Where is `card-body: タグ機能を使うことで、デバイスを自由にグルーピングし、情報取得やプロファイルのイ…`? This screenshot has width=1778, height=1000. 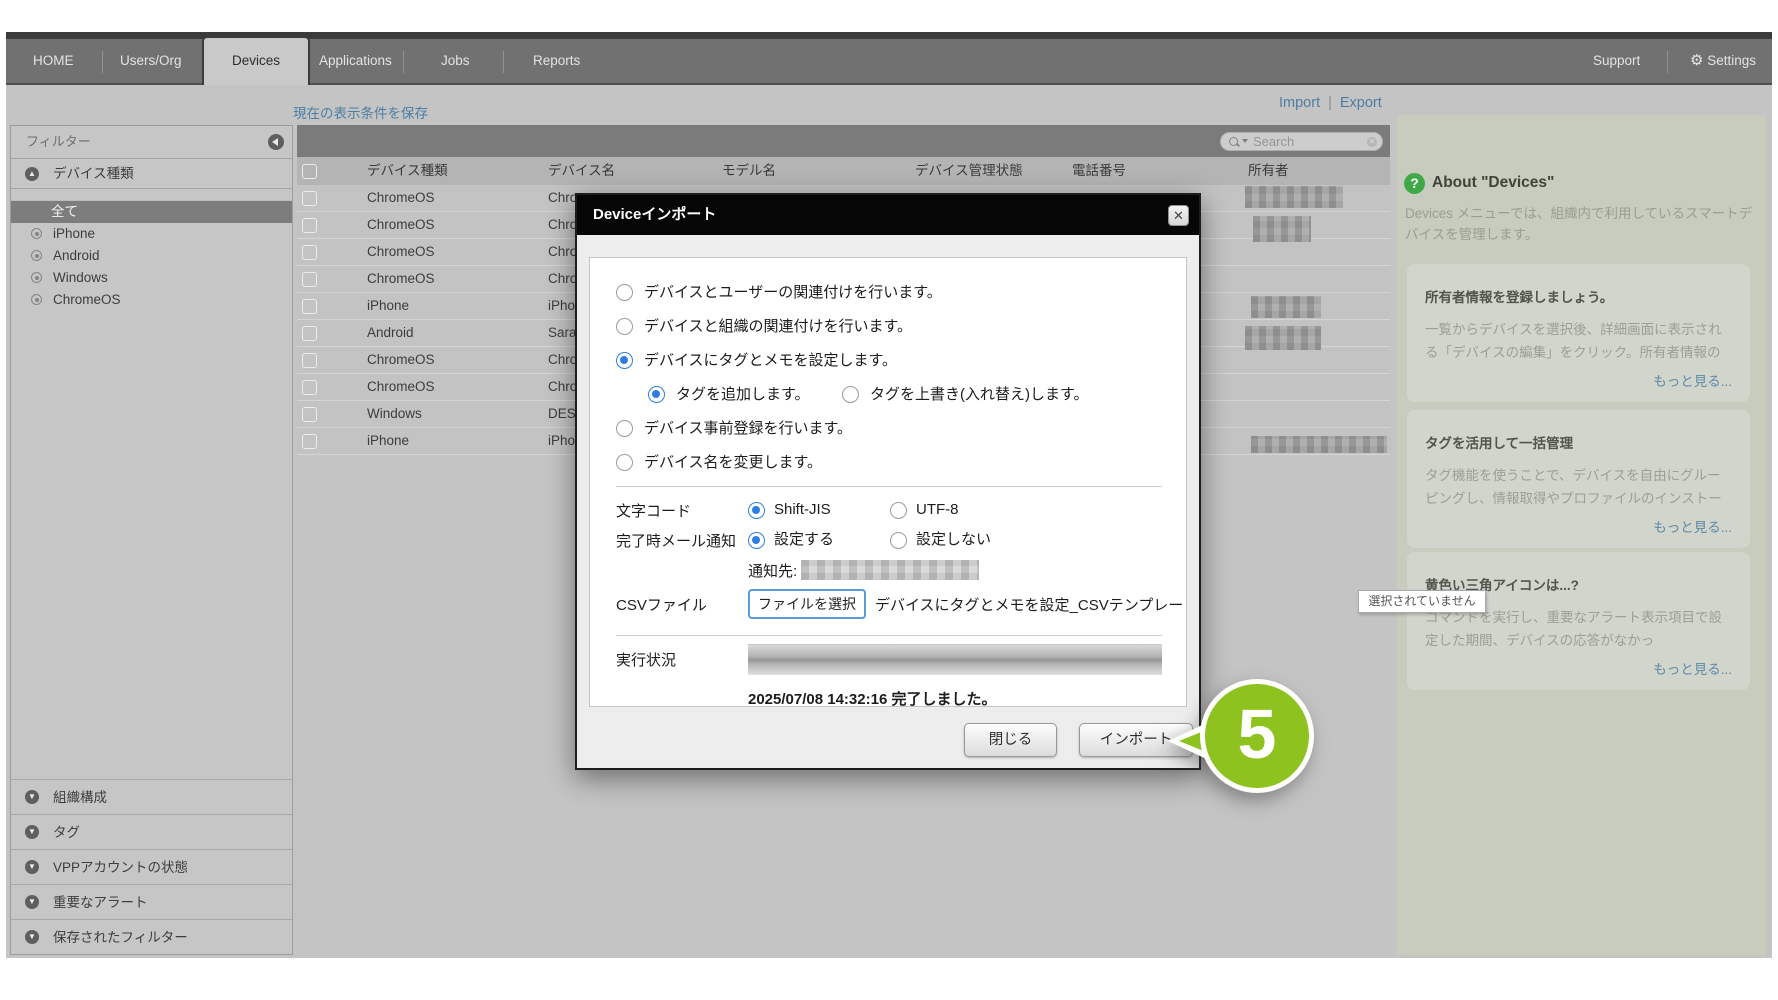
card-body: タグ機能を使うことで、デバイスを自由にグルーピングし、情報取得やプロファイルのイ… is located at coordinates (1573, 487).